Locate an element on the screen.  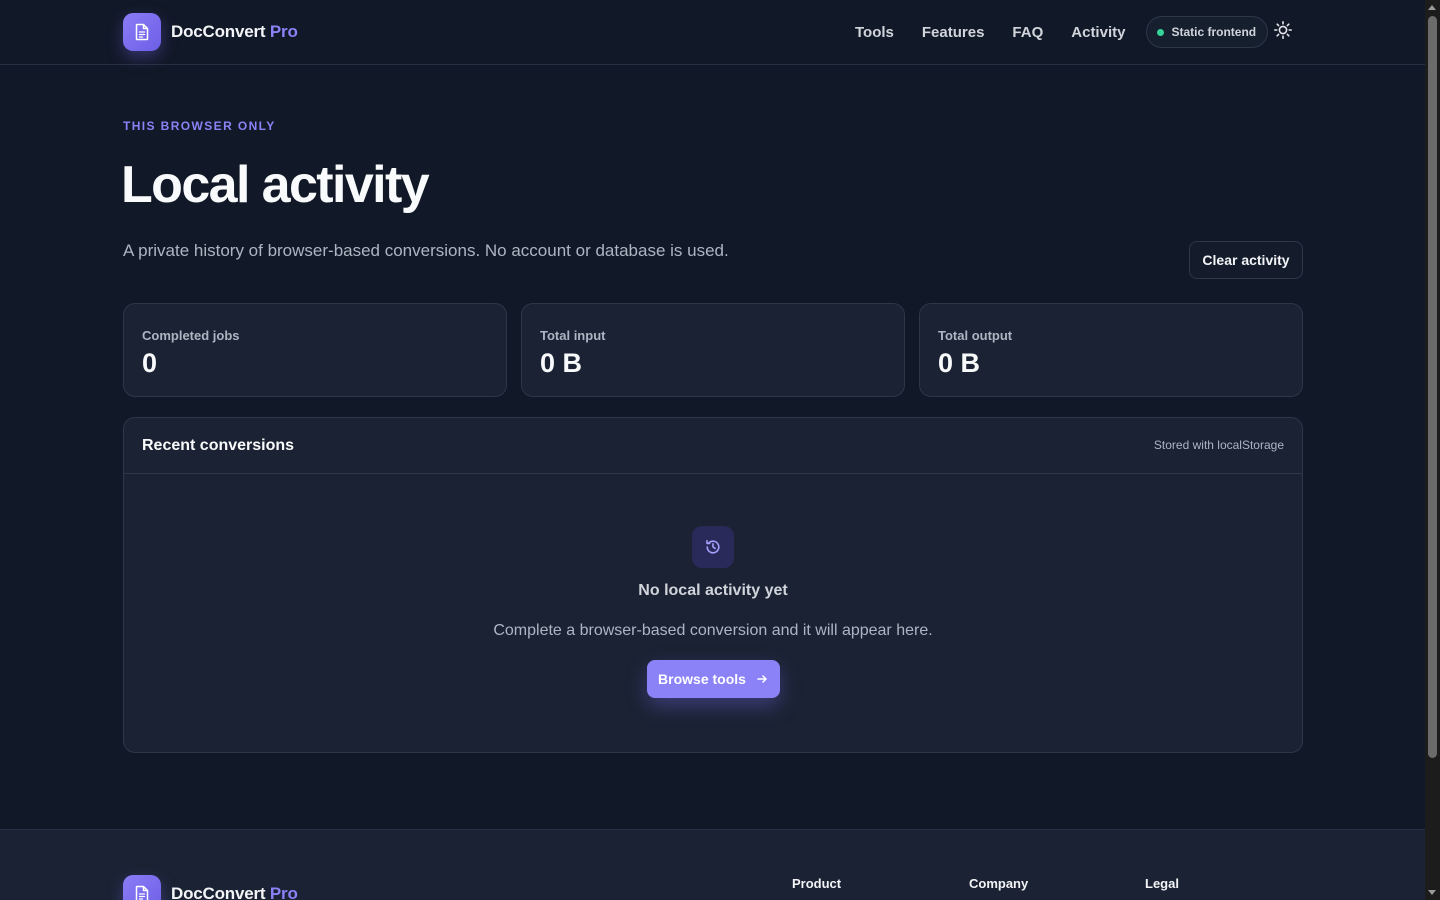
footer-brand-name-main: DocConvert is located at coordinates (218, 892).